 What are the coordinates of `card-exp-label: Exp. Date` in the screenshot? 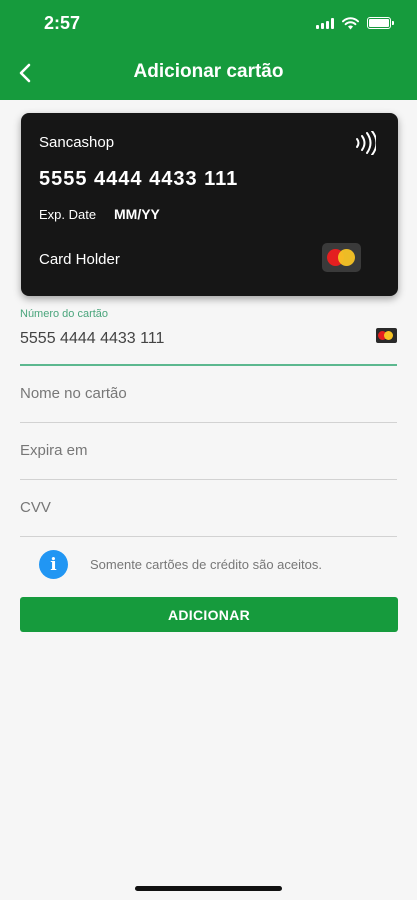 It's located at (68, 214).